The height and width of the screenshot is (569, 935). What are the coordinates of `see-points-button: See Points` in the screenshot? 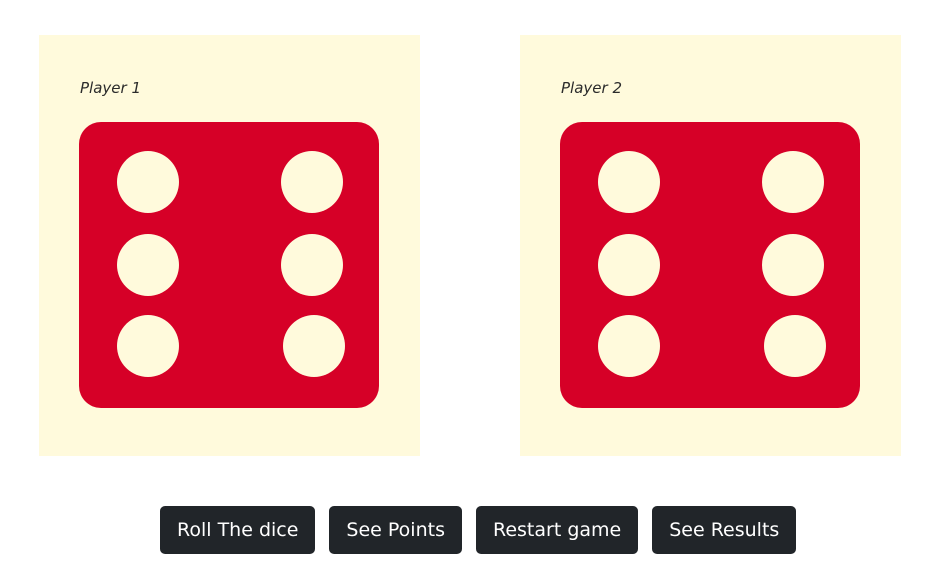 It's located at (395, 530).